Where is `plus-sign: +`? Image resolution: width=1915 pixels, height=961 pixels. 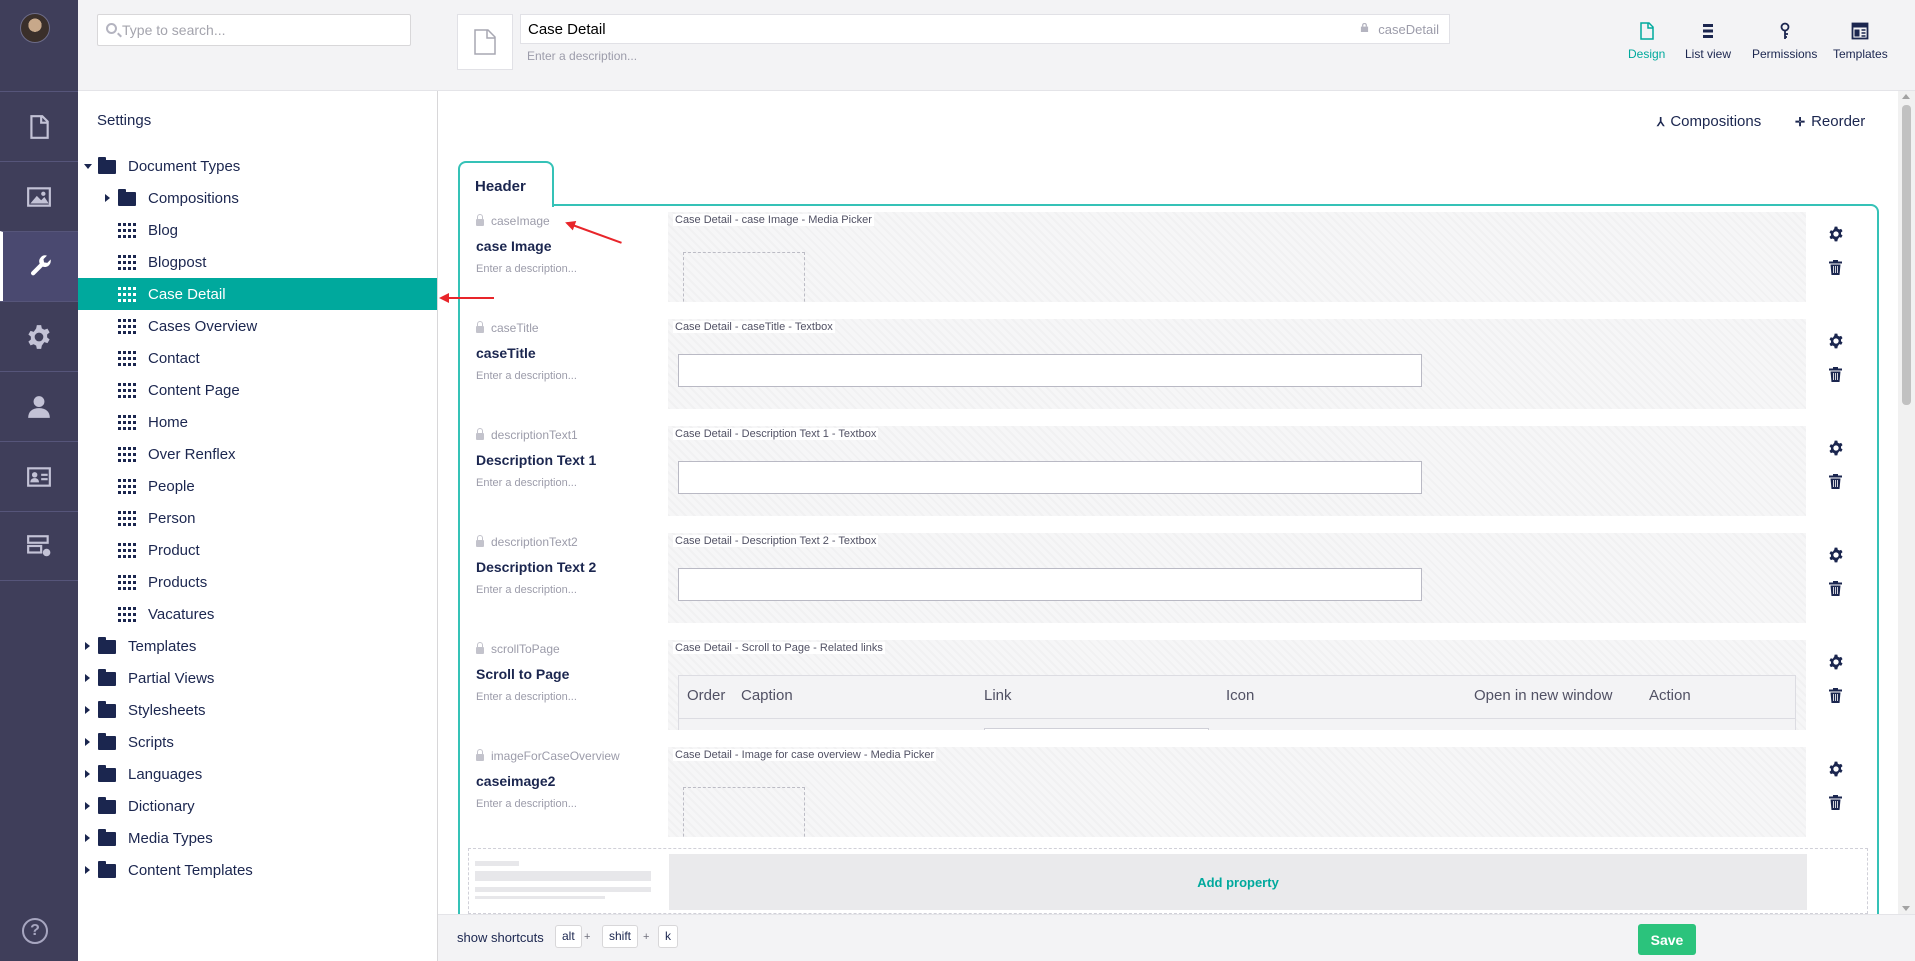 plus-sign: + is located at coordinates (646, 937).